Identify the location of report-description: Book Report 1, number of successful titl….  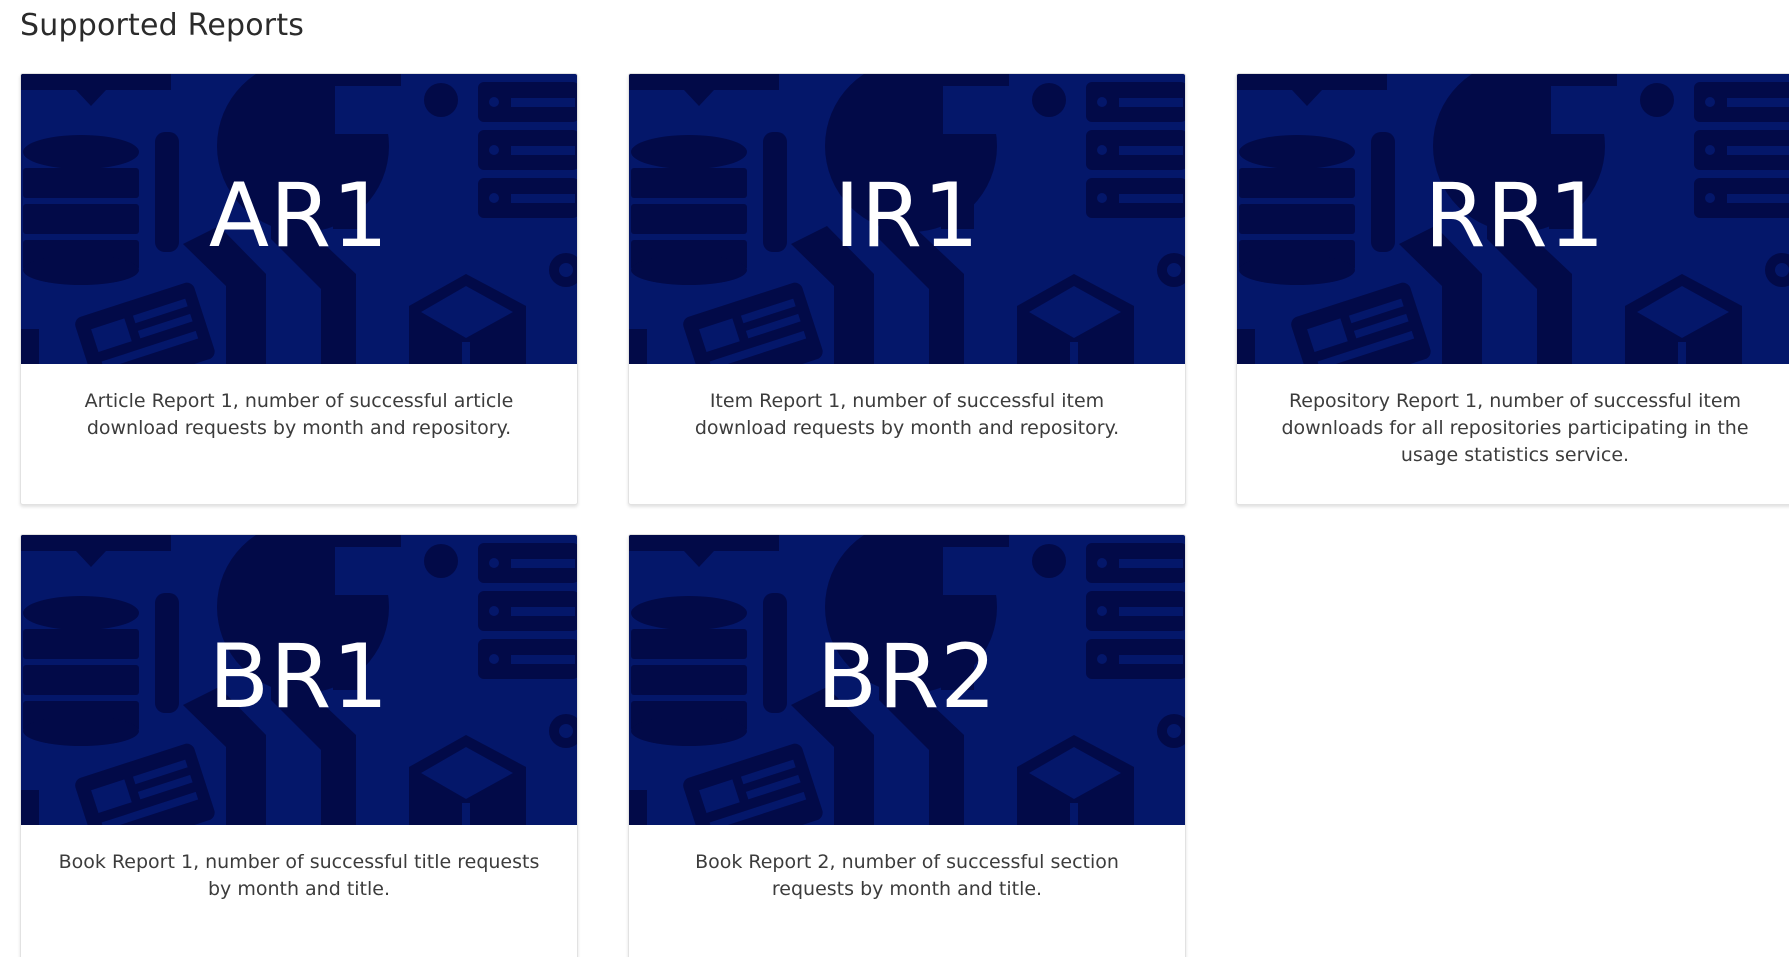
(299, 875).